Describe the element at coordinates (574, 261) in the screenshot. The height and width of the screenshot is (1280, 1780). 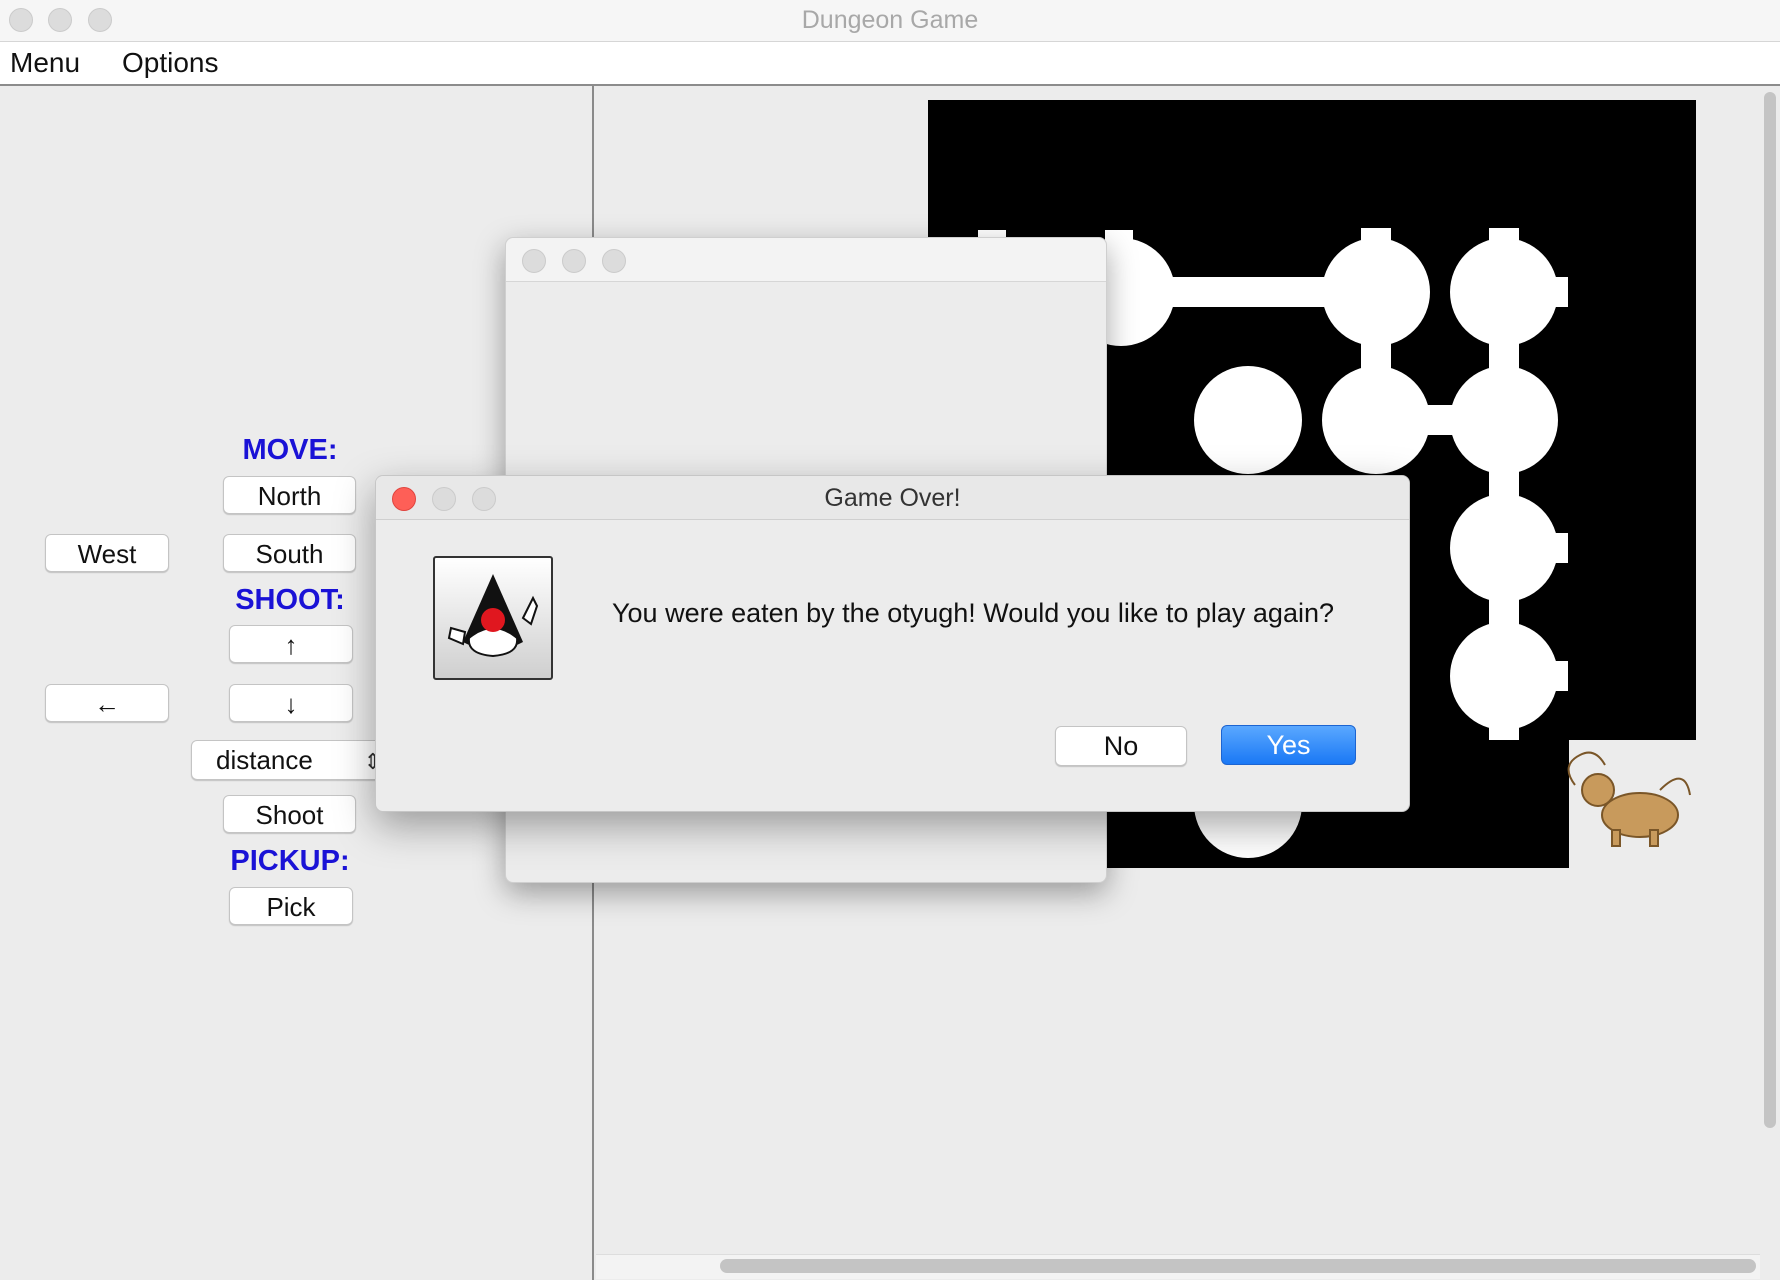
I see `minimize-window-icon` at that location.